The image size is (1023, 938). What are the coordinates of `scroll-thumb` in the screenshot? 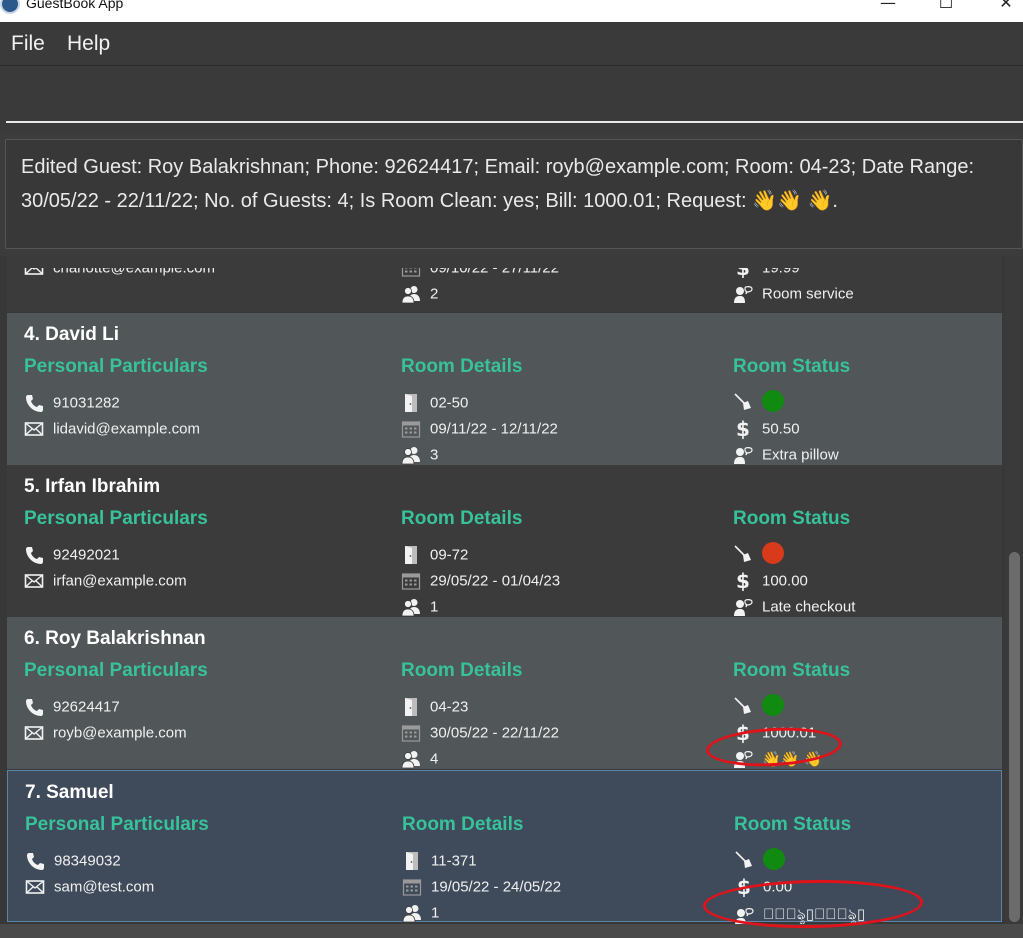 It's located at (1014, 737).